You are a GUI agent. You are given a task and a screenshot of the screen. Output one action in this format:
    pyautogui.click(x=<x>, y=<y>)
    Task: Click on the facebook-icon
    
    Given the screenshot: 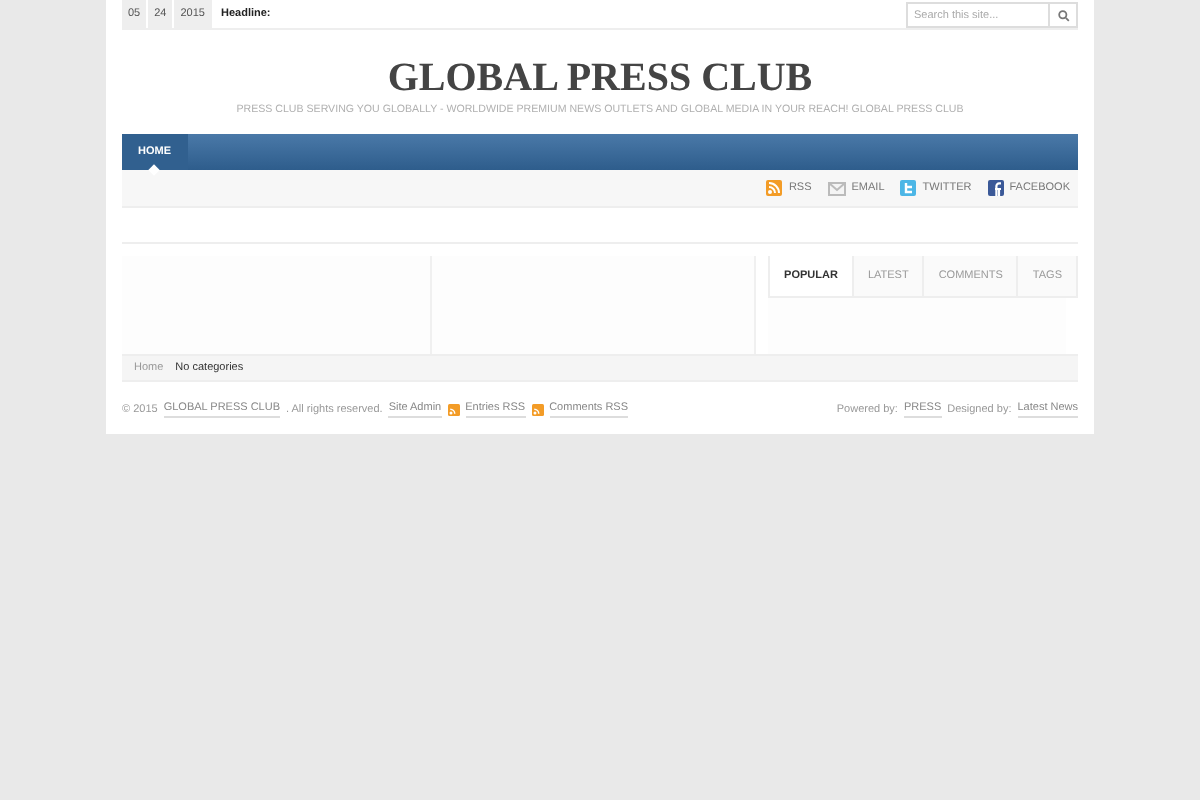 What is the action you would take?
    pyautogui.click(x=995, y=188)
    